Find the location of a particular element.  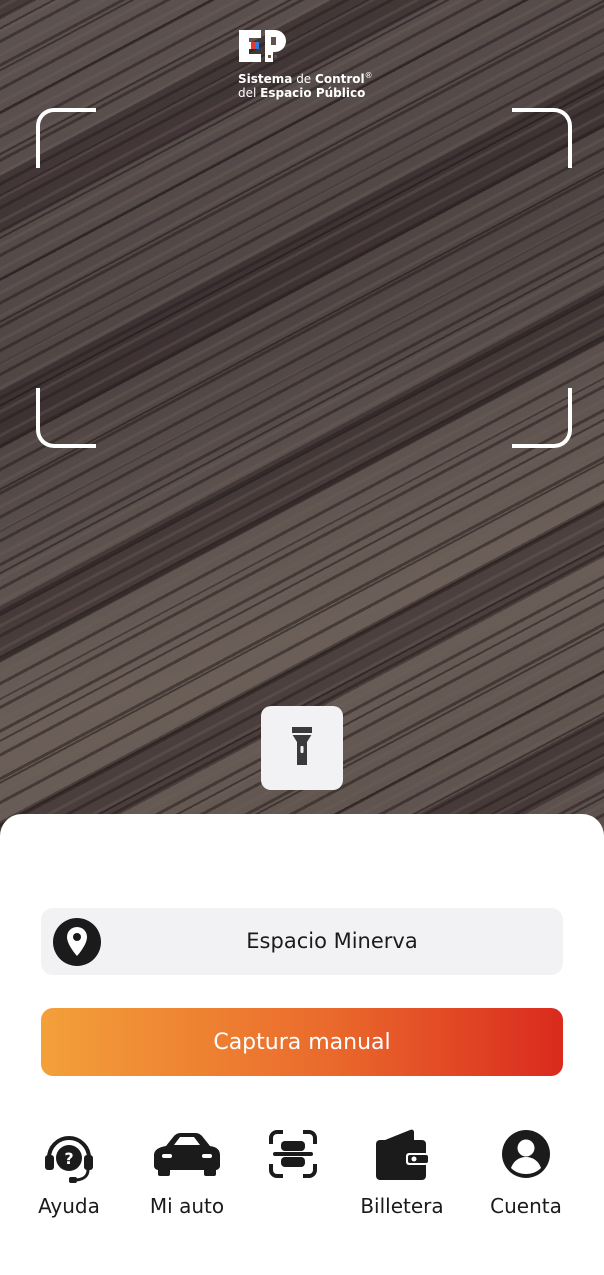

nav-label-ayuda: Ayuda is located at coordinates (69, 1206).